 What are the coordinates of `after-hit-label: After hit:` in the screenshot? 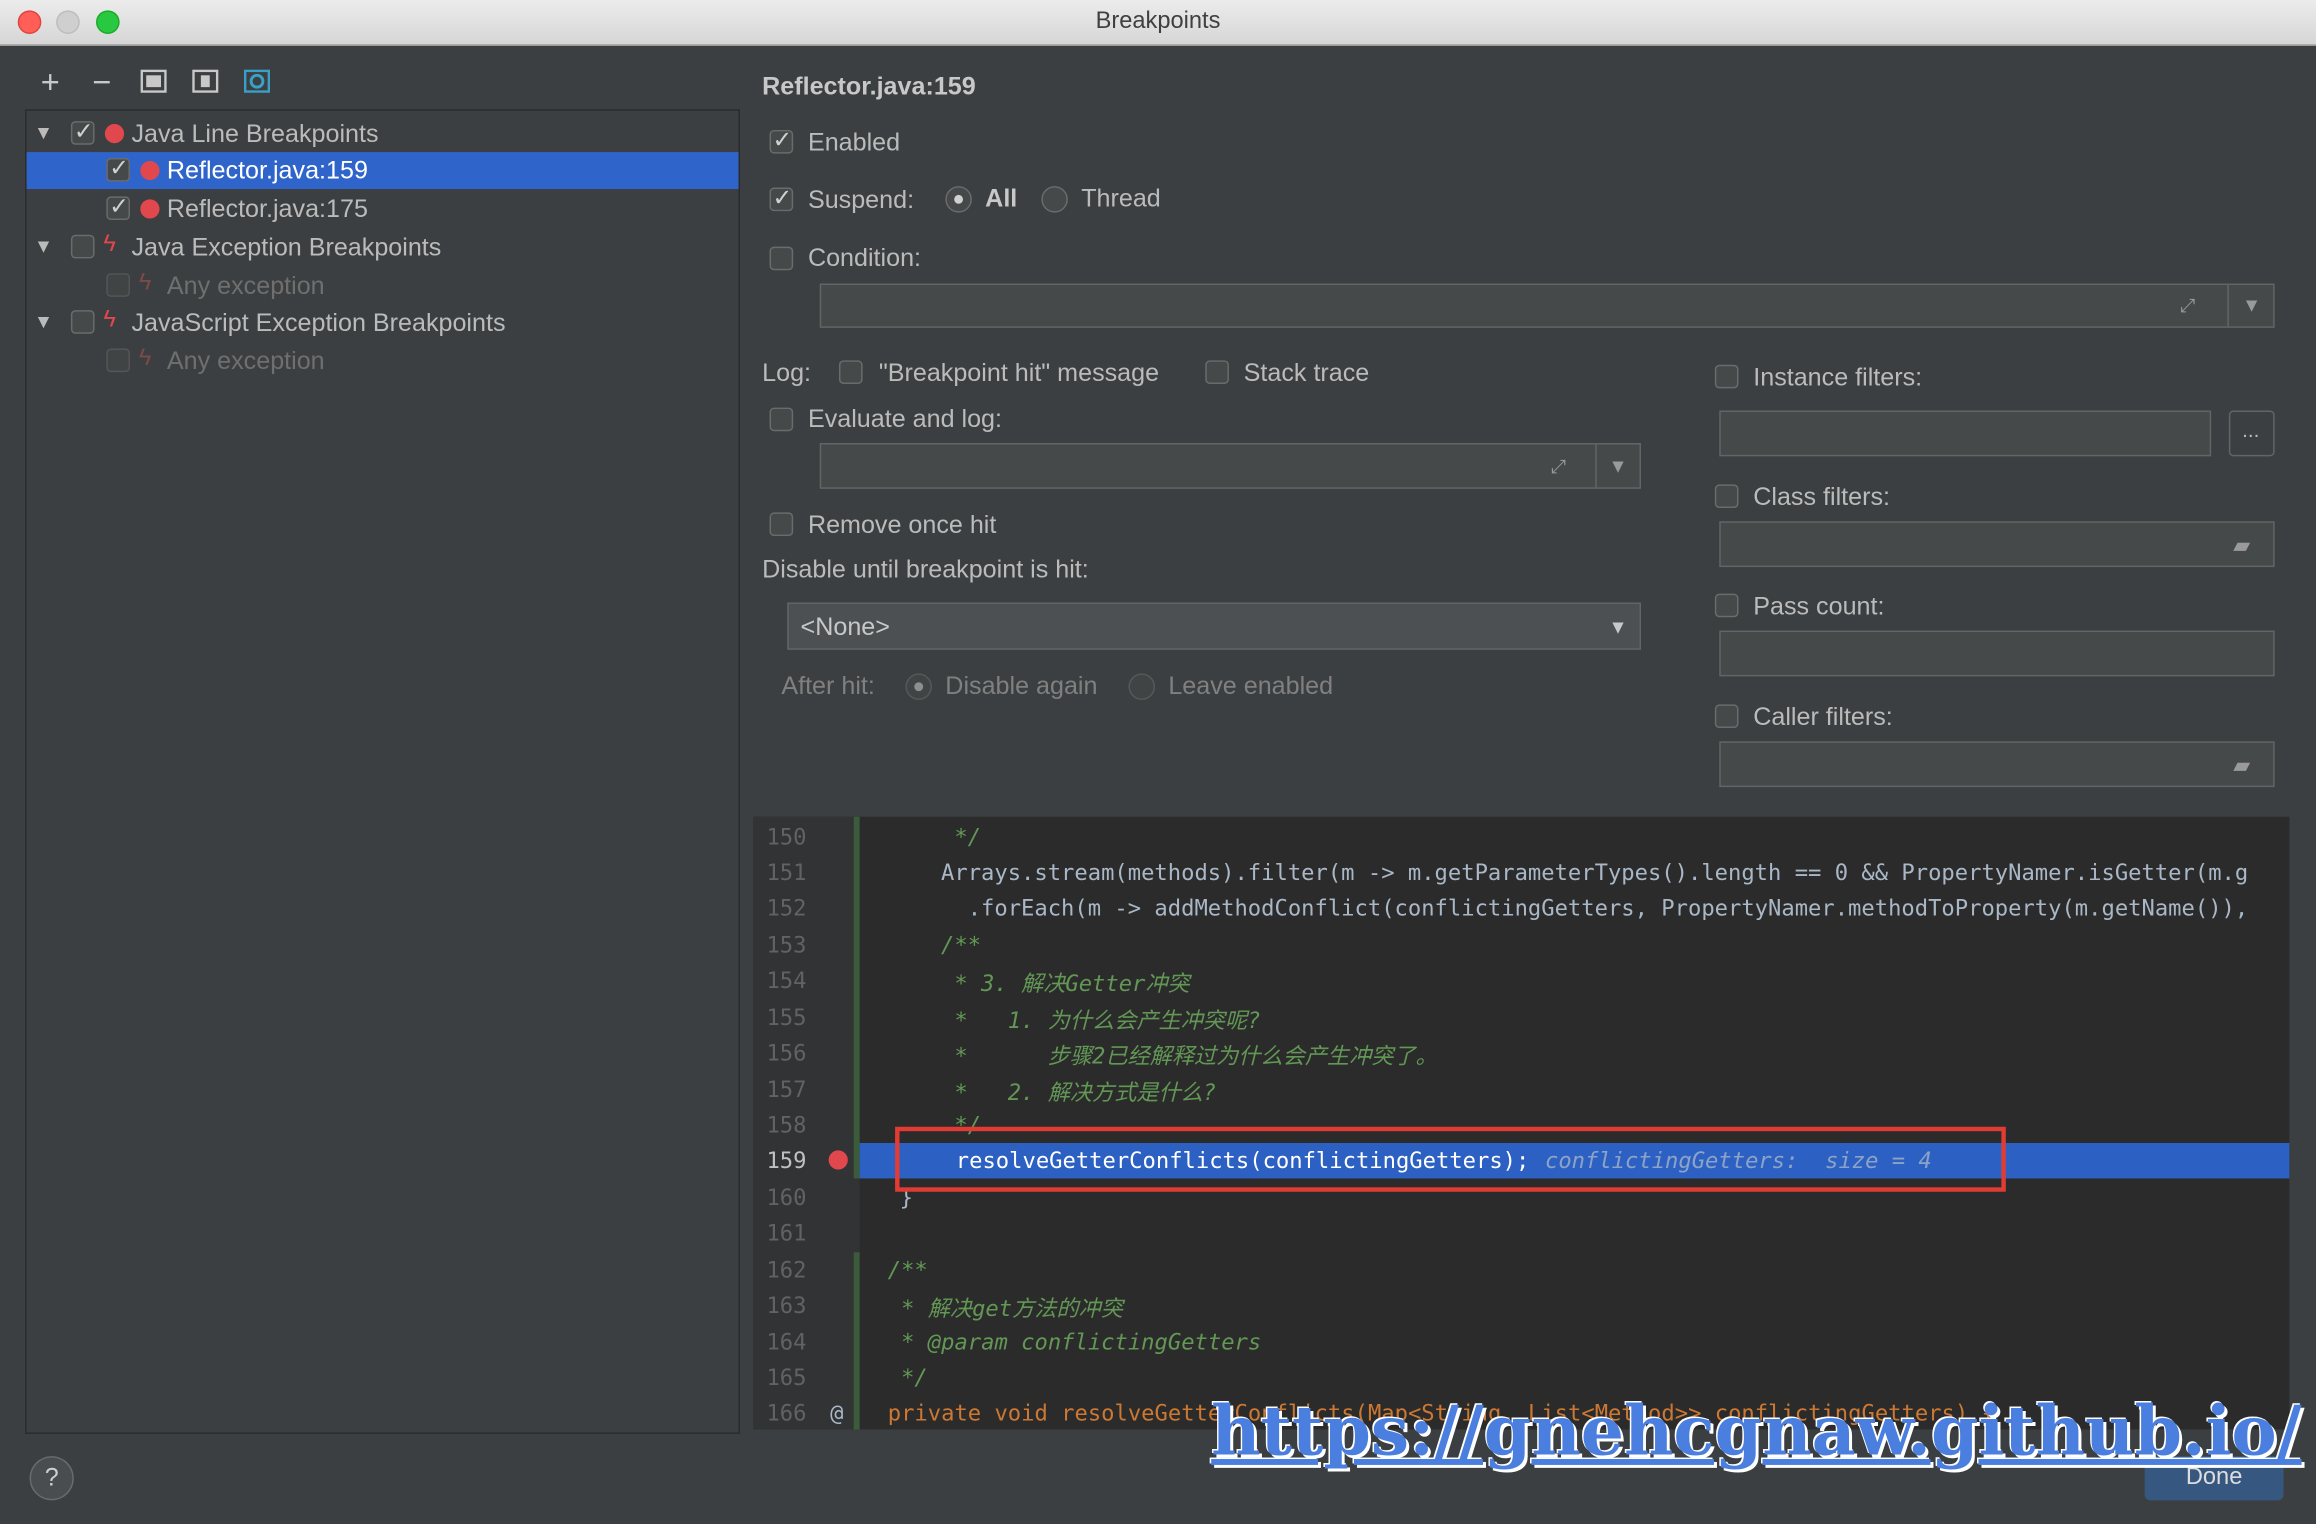 It's located at (828, 685).